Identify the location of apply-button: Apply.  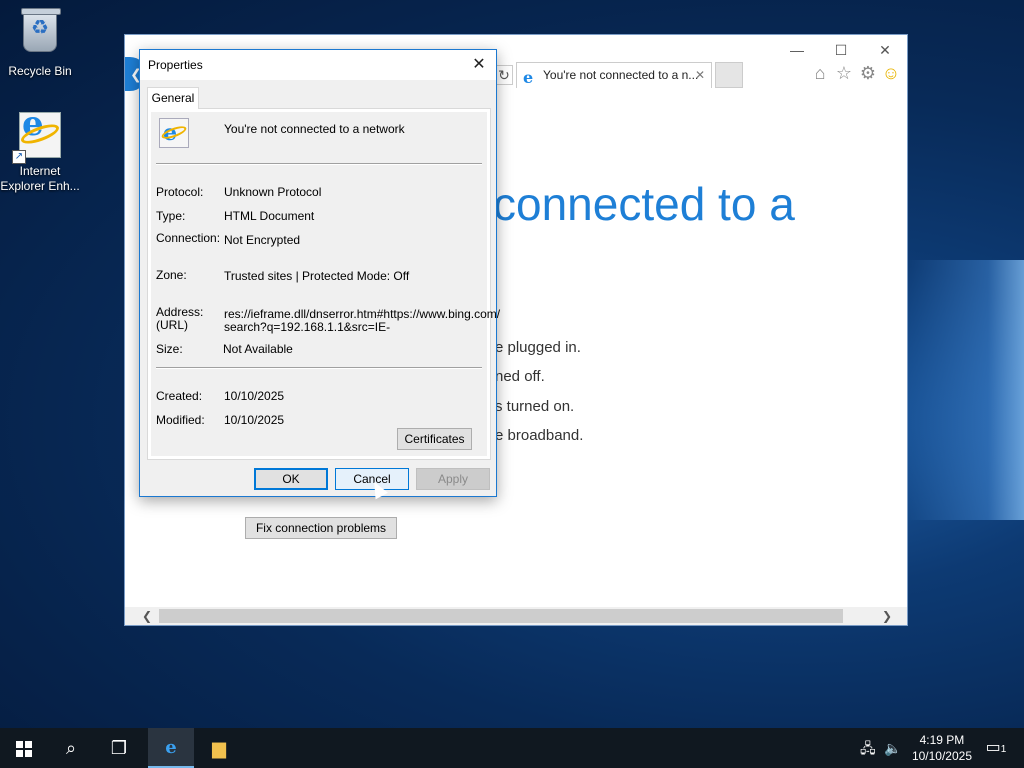
(453, 479).